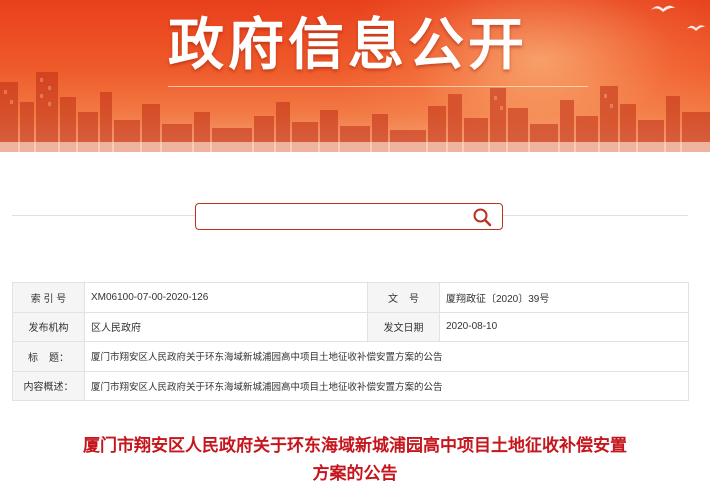  I want to click on document-number-label: 文 号, so click(403, 297).